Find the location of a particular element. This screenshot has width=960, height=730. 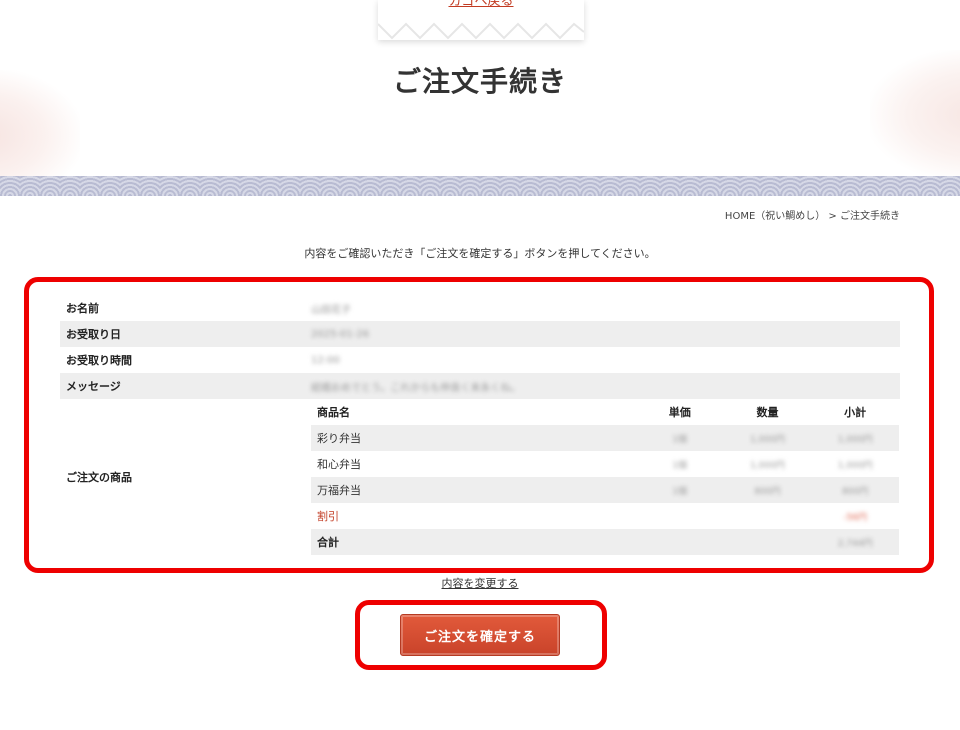

zigzag-edge-icon is located at coordinates (481, 31).